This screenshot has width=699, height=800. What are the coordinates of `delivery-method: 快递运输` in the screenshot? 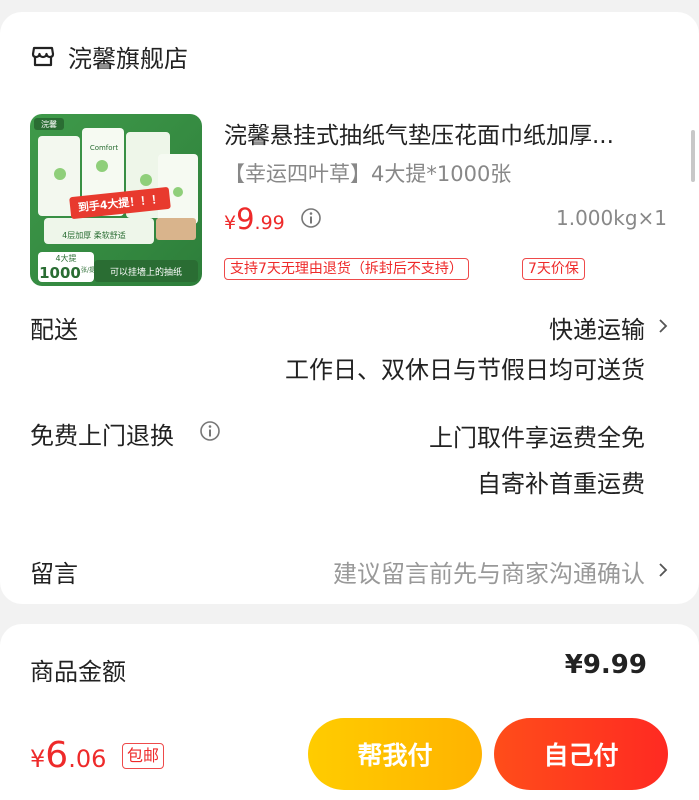 It's located at (597, 327).